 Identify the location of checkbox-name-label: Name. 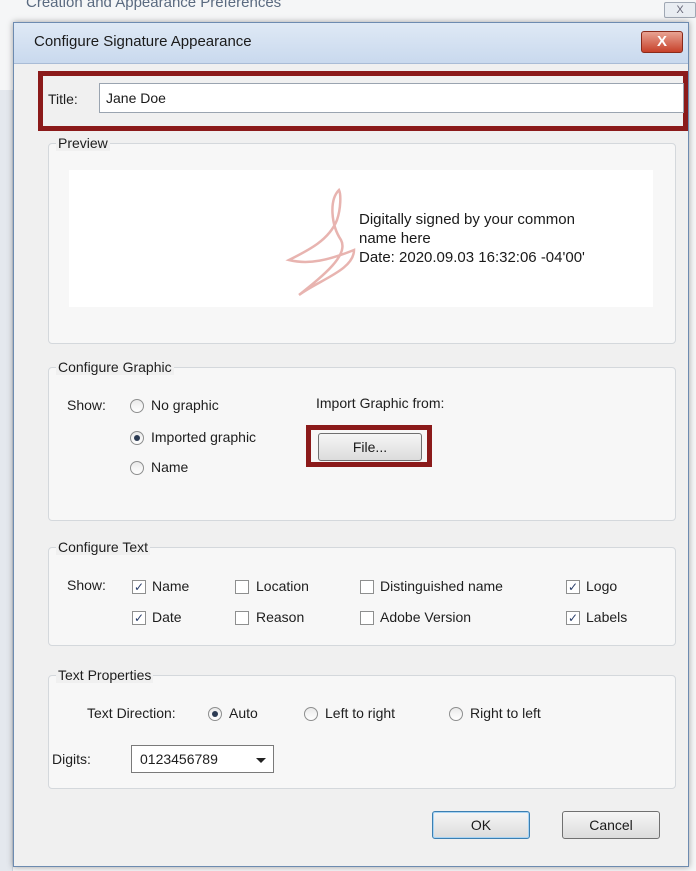
(170, 586).